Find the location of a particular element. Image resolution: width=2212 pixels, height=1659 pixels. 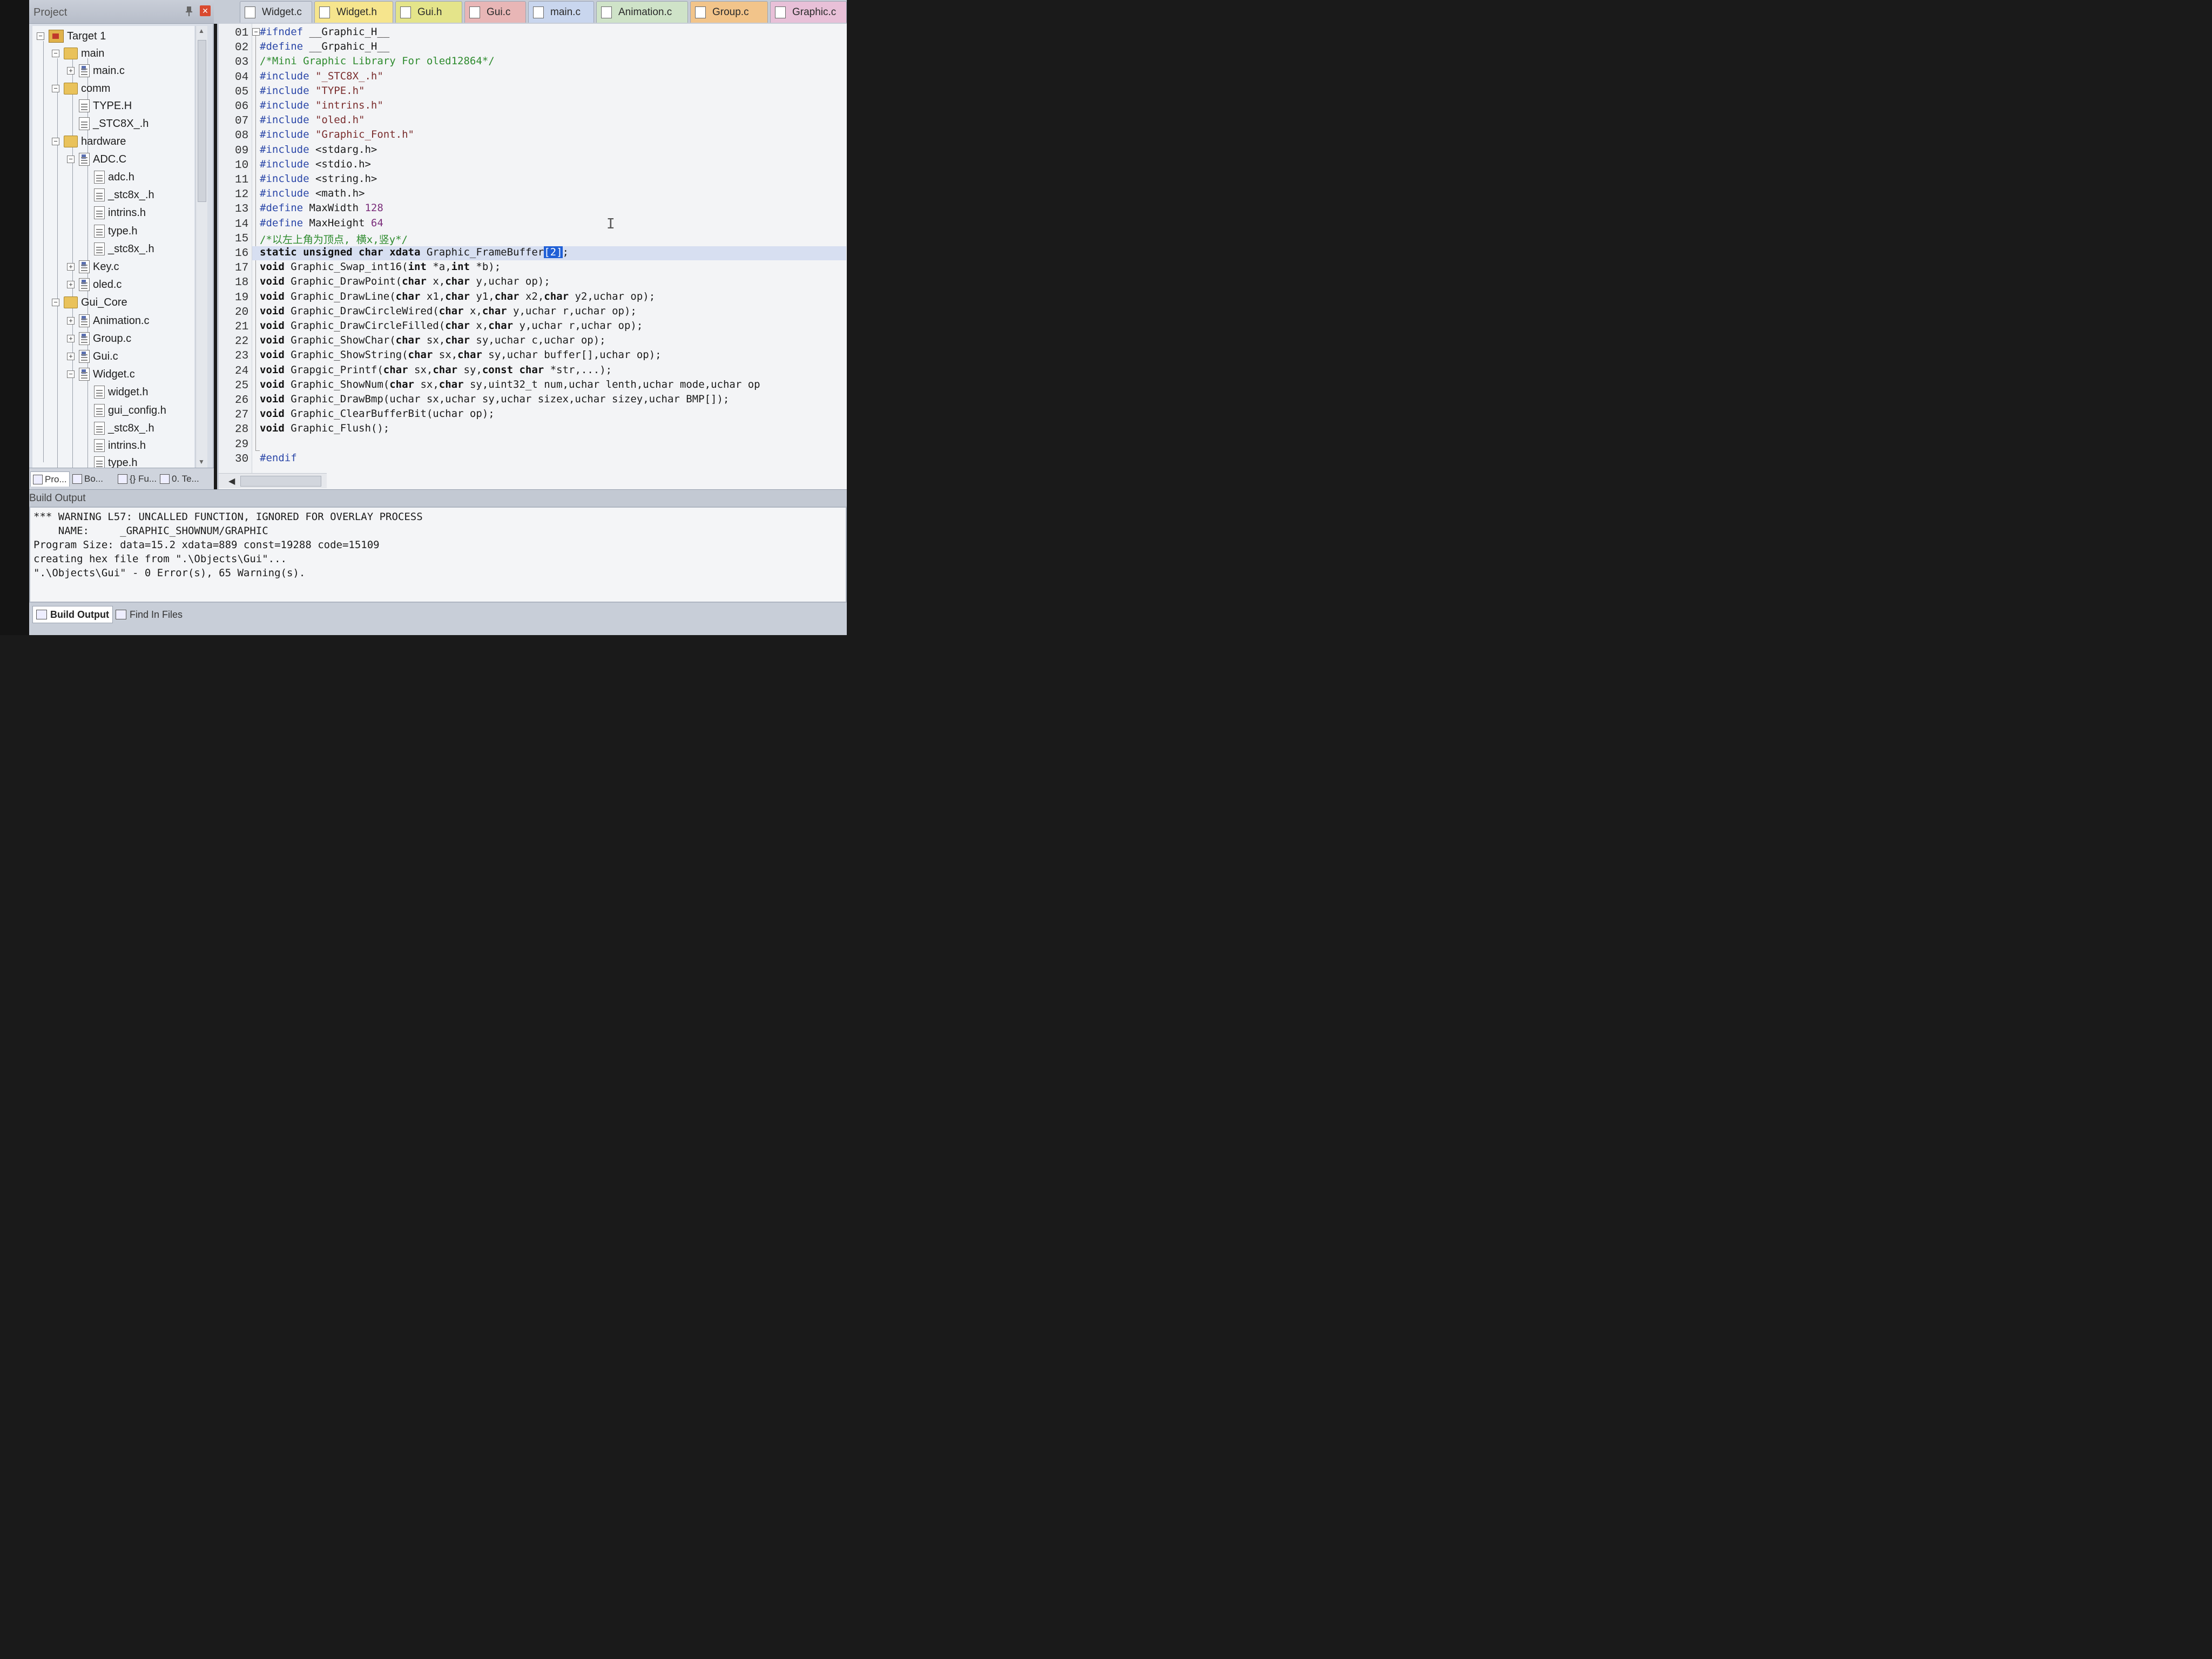

code-token: Graphic_DrawCircleFilled( is located at coordinates (365, 326).